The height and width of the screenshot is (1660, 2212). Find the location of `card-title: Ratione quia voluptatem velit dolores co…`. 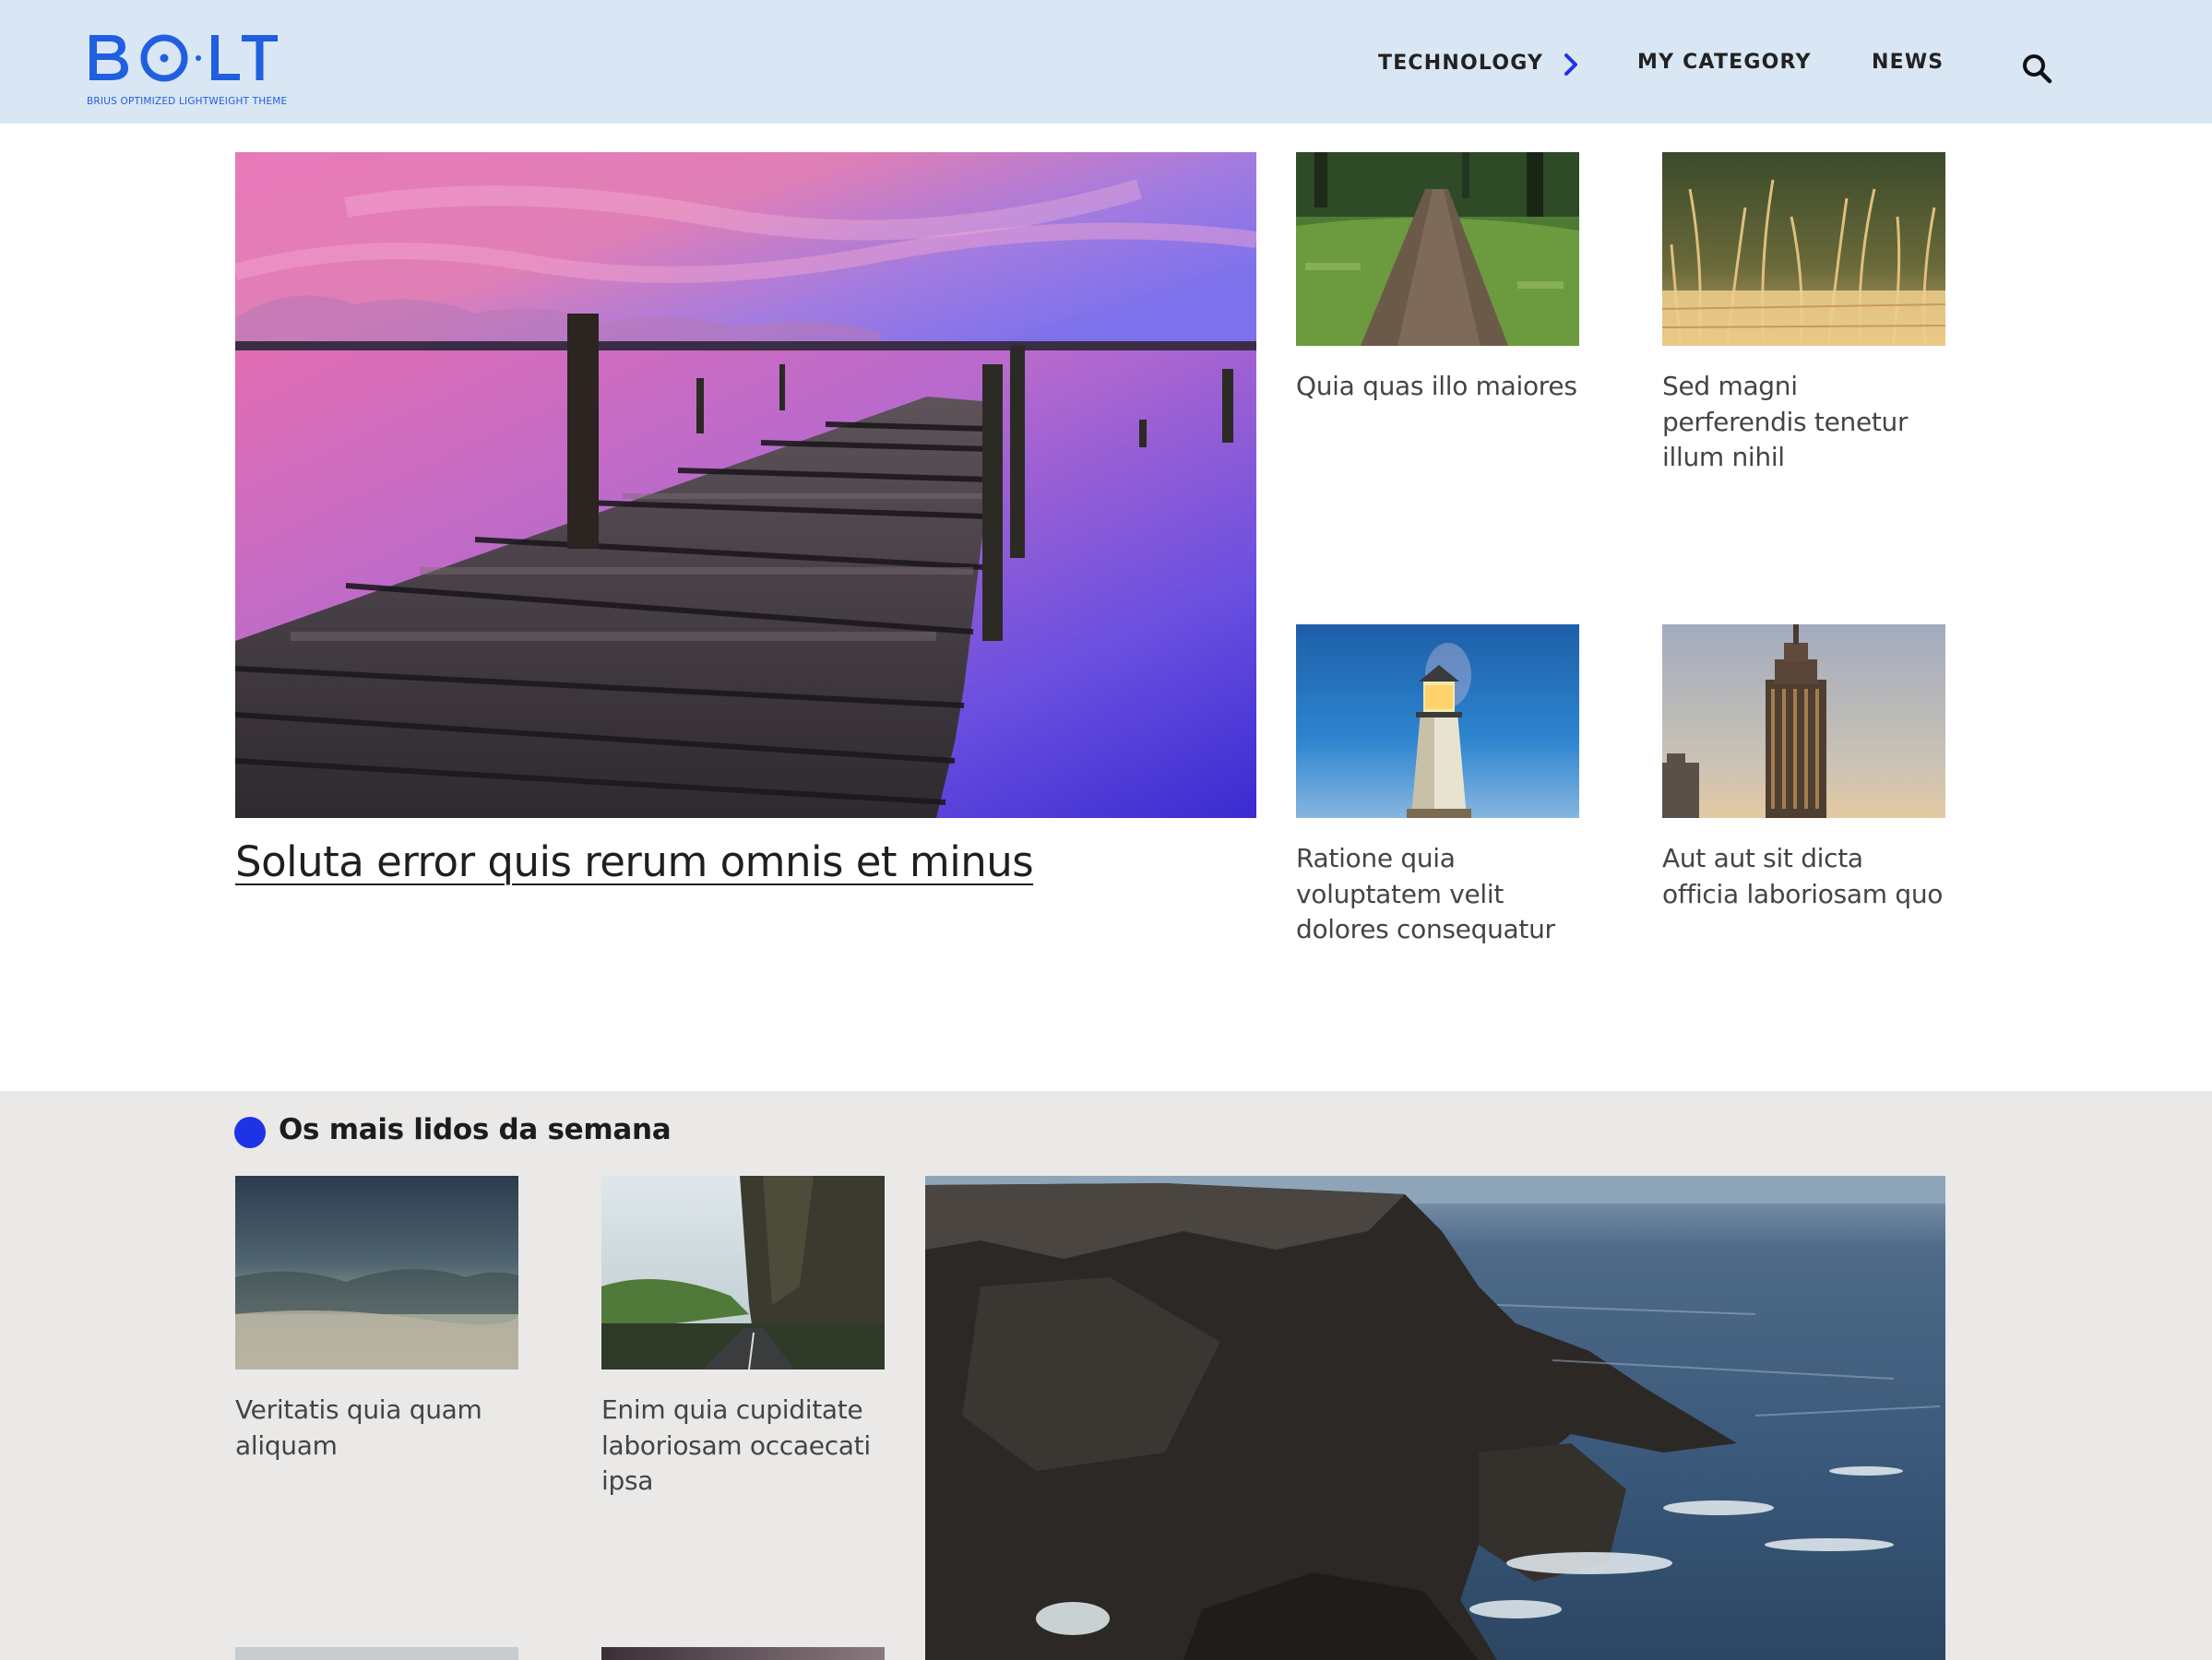

card-title: Ratione quia voluptatem velit dolores co… is located at coordinates (1425, 893).